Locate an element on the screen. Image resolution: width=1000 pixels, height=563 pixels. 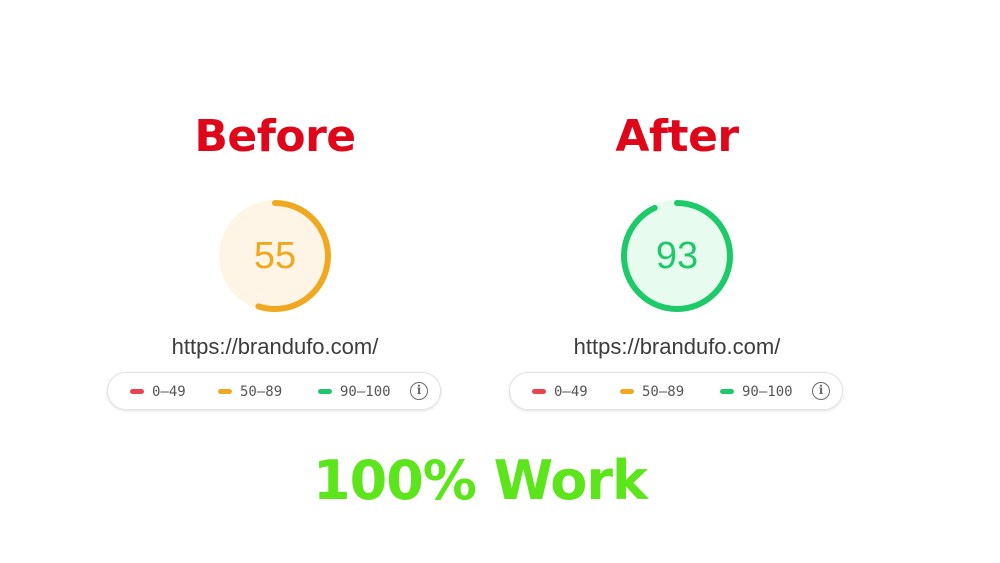
after-score-legend: 0–49 50–89 90–100 i is located at coordinates (676, 391).